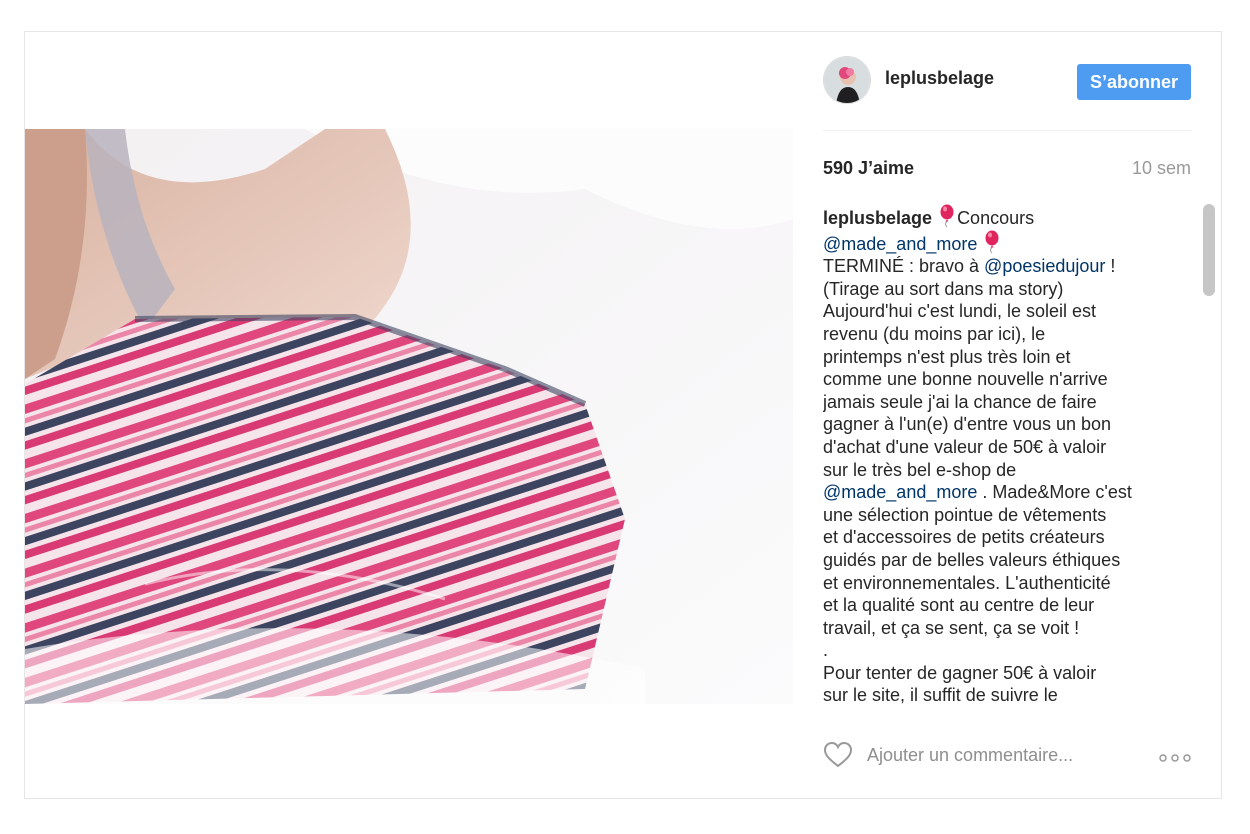 Image resolution: width=1250 pixels, height=834 pixels. Describe the element at coordinates (972, 559) in the screenshot. I see `caption-line: guidés par de belles valeurs éthiques` at that location.